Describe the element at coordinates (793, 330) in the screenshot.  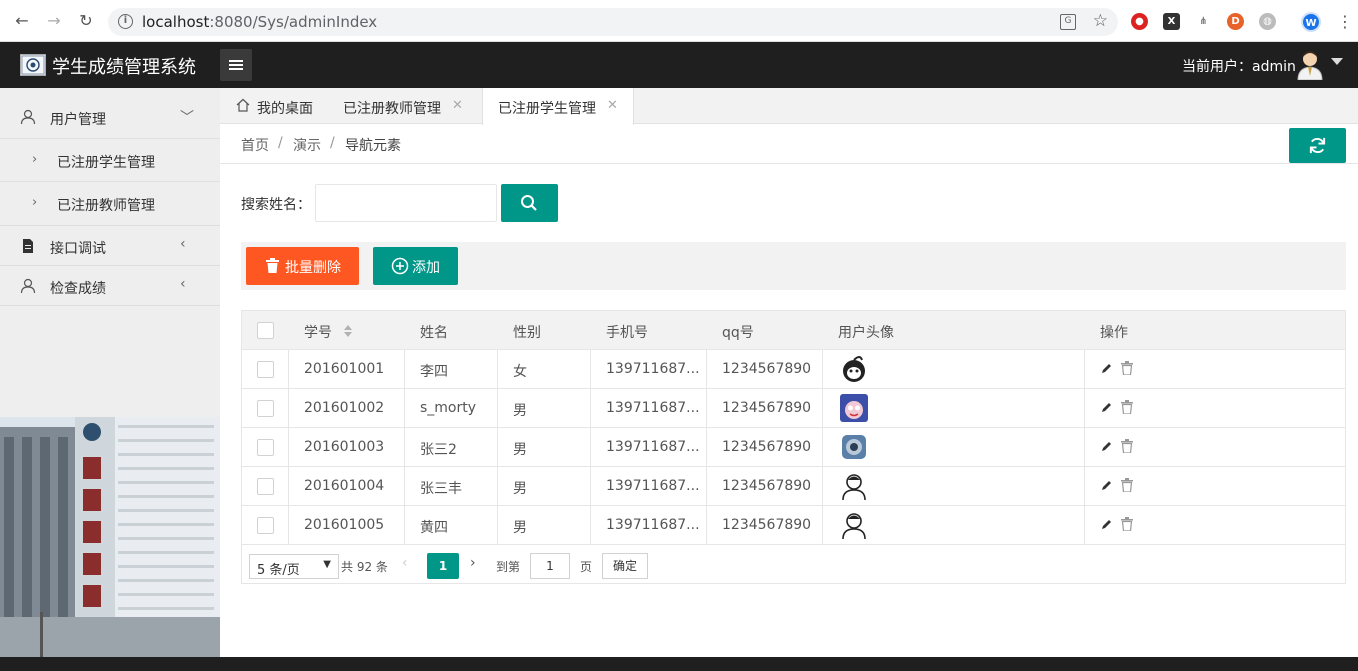
I see `table-header-row: 学号 姓名 性别 手机号 qq号 用户头像 操作` at that location.